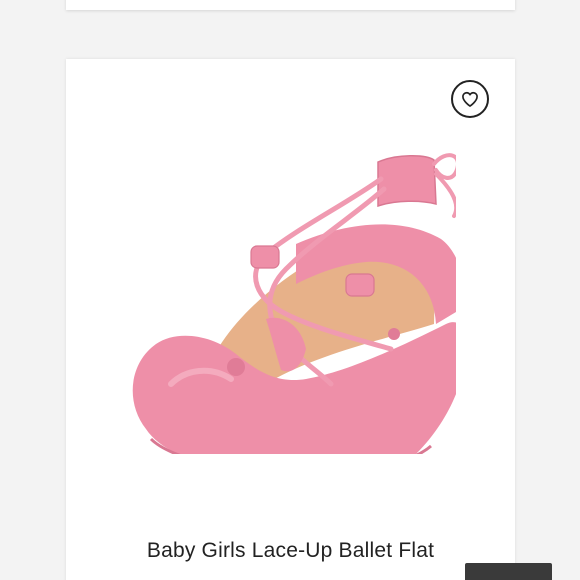  What do you see at coordinates (394, 334) in the screenshot?
I see `rivet-right` at bounding box center [394, 334].